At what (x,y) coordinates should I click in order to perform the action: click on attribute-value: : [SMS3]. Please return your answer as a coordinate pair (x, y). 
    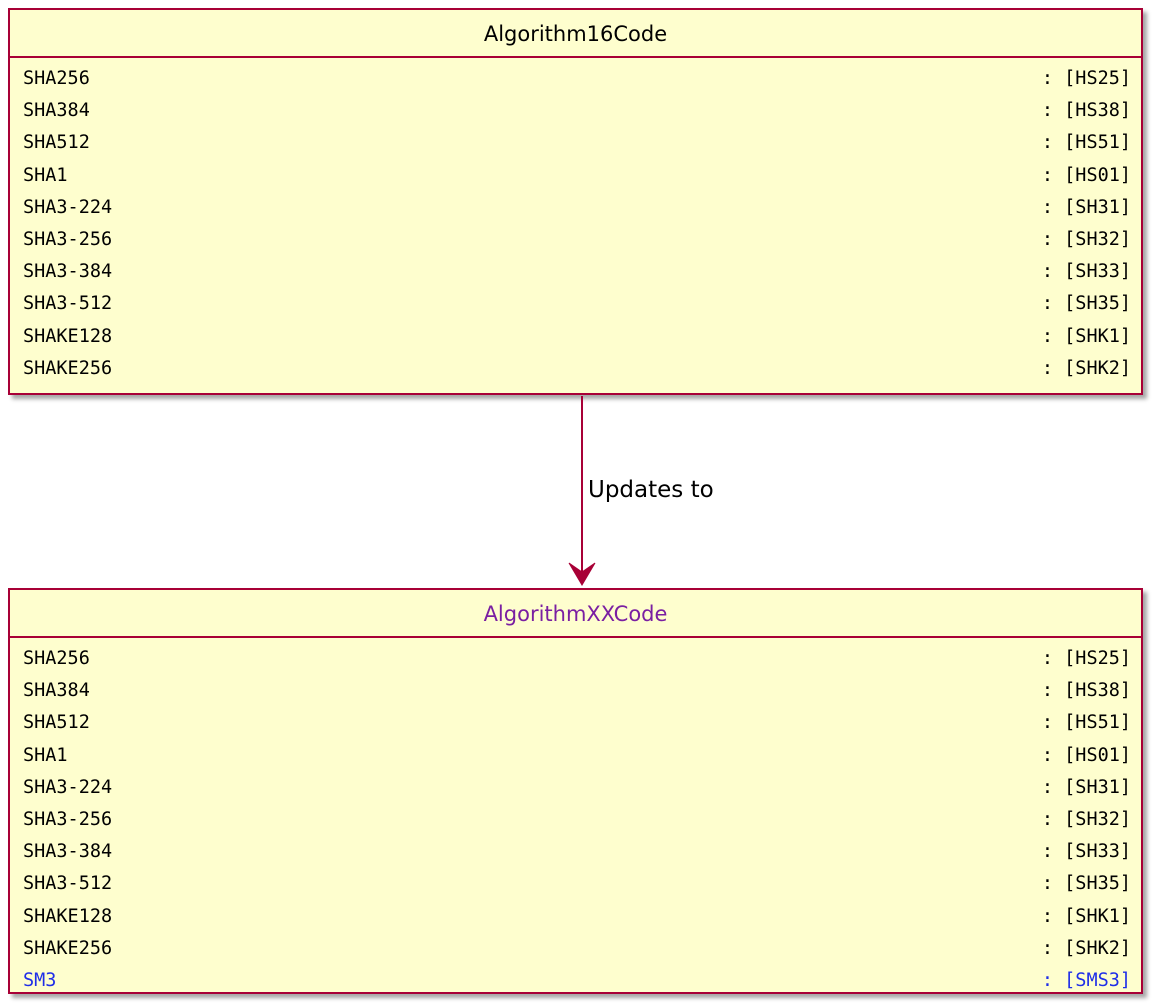
    Looking at the image, I should click on (1086, 980).